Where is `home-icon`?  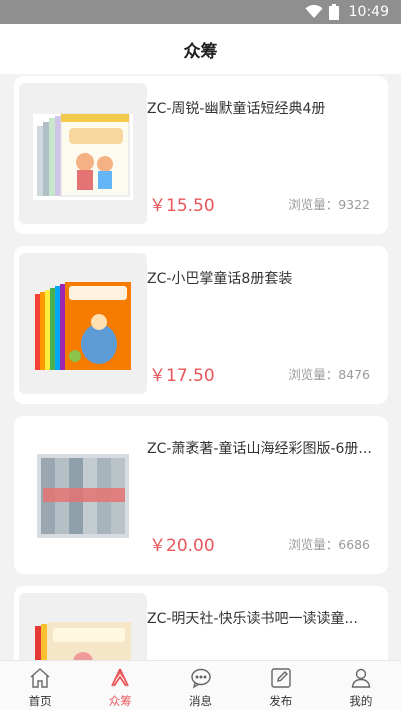
home-icon is located at coordinates (40, 678).